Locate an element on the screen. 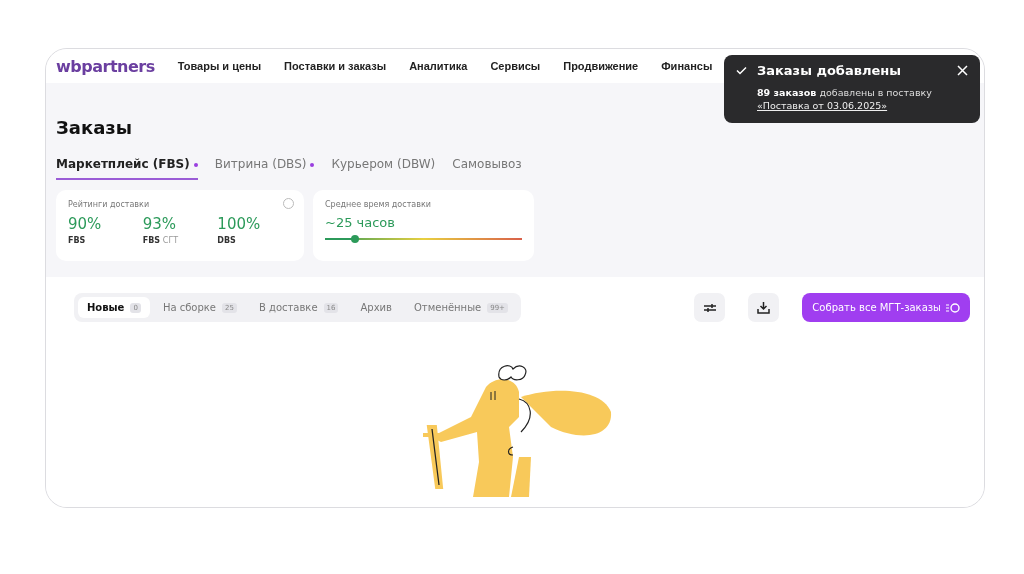  tab: Курьером (DBW) is located at coordinates (383, 168).